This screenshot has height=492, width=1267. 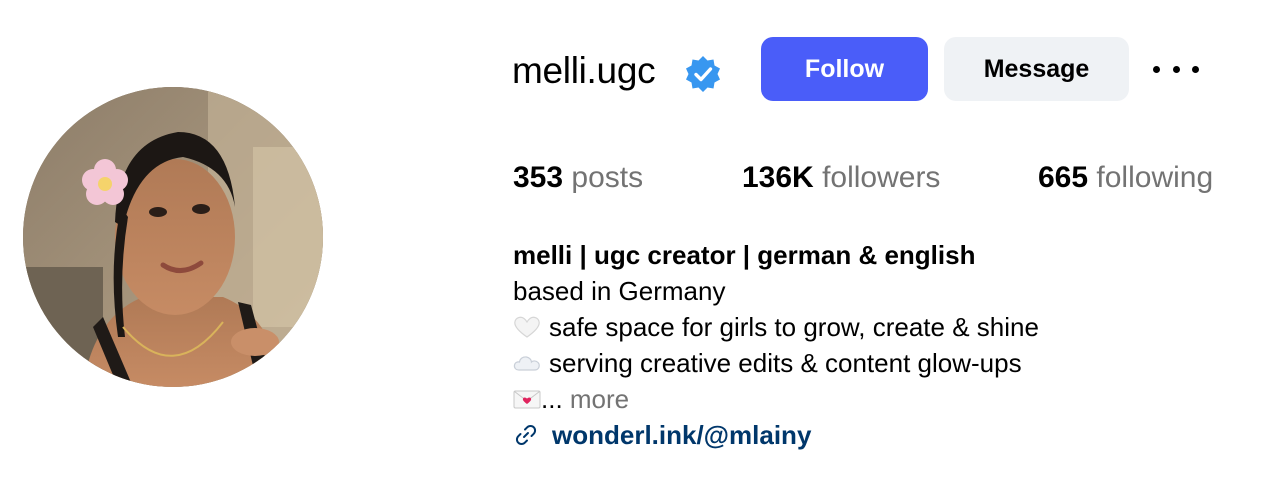 What do you see at coordinates (596, 399) in the screenshot?
I see `bio-more-button: more` at bounding box center [596, 399].